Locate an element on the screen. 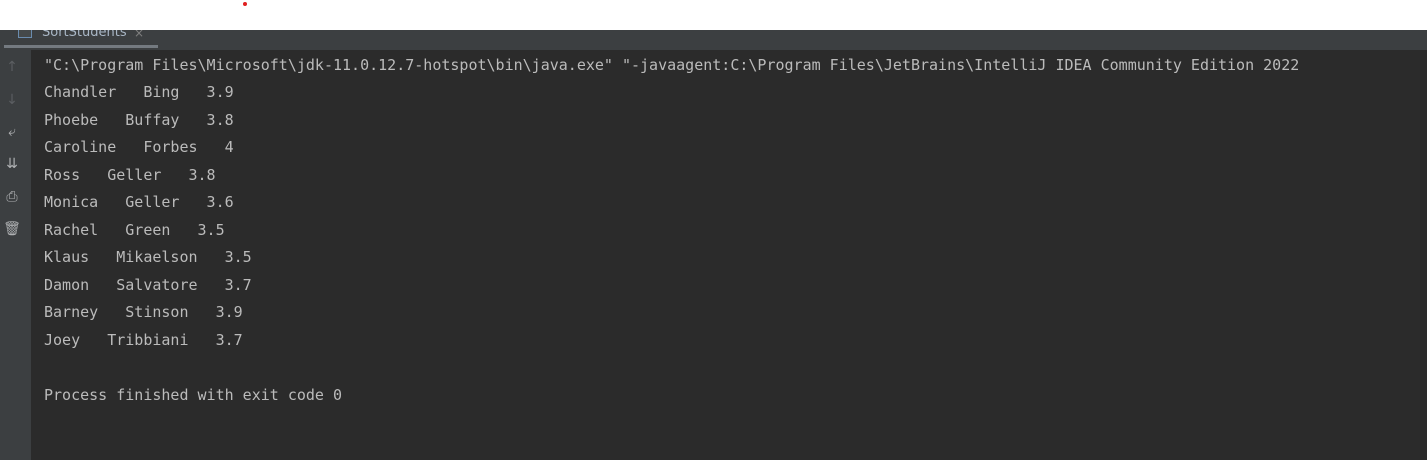 This screenshot has width=1427, height=460. console-output-line: Damon Salvatore 3.7 is located at coordinates (148, 285).